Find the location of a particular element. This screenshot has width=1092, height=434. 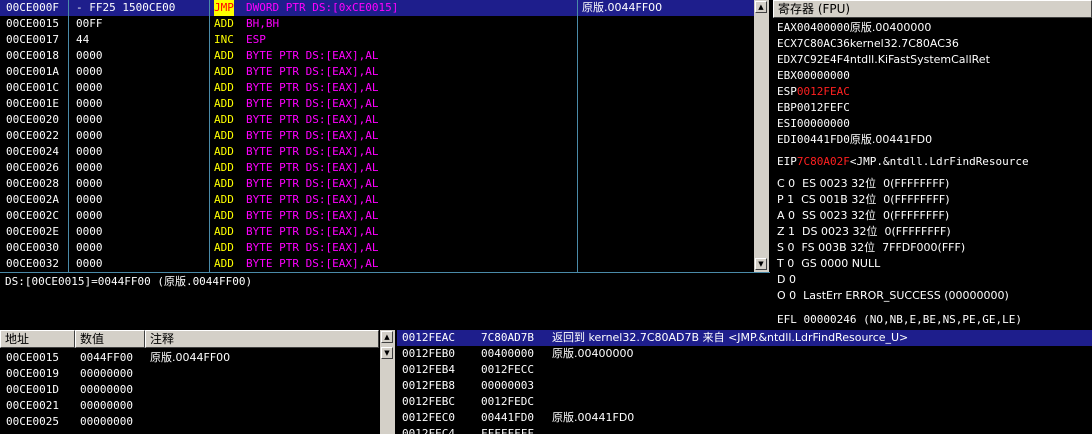

disasm-row: 00CE0017 44 INC ESP is located at coordinates (377, 40).